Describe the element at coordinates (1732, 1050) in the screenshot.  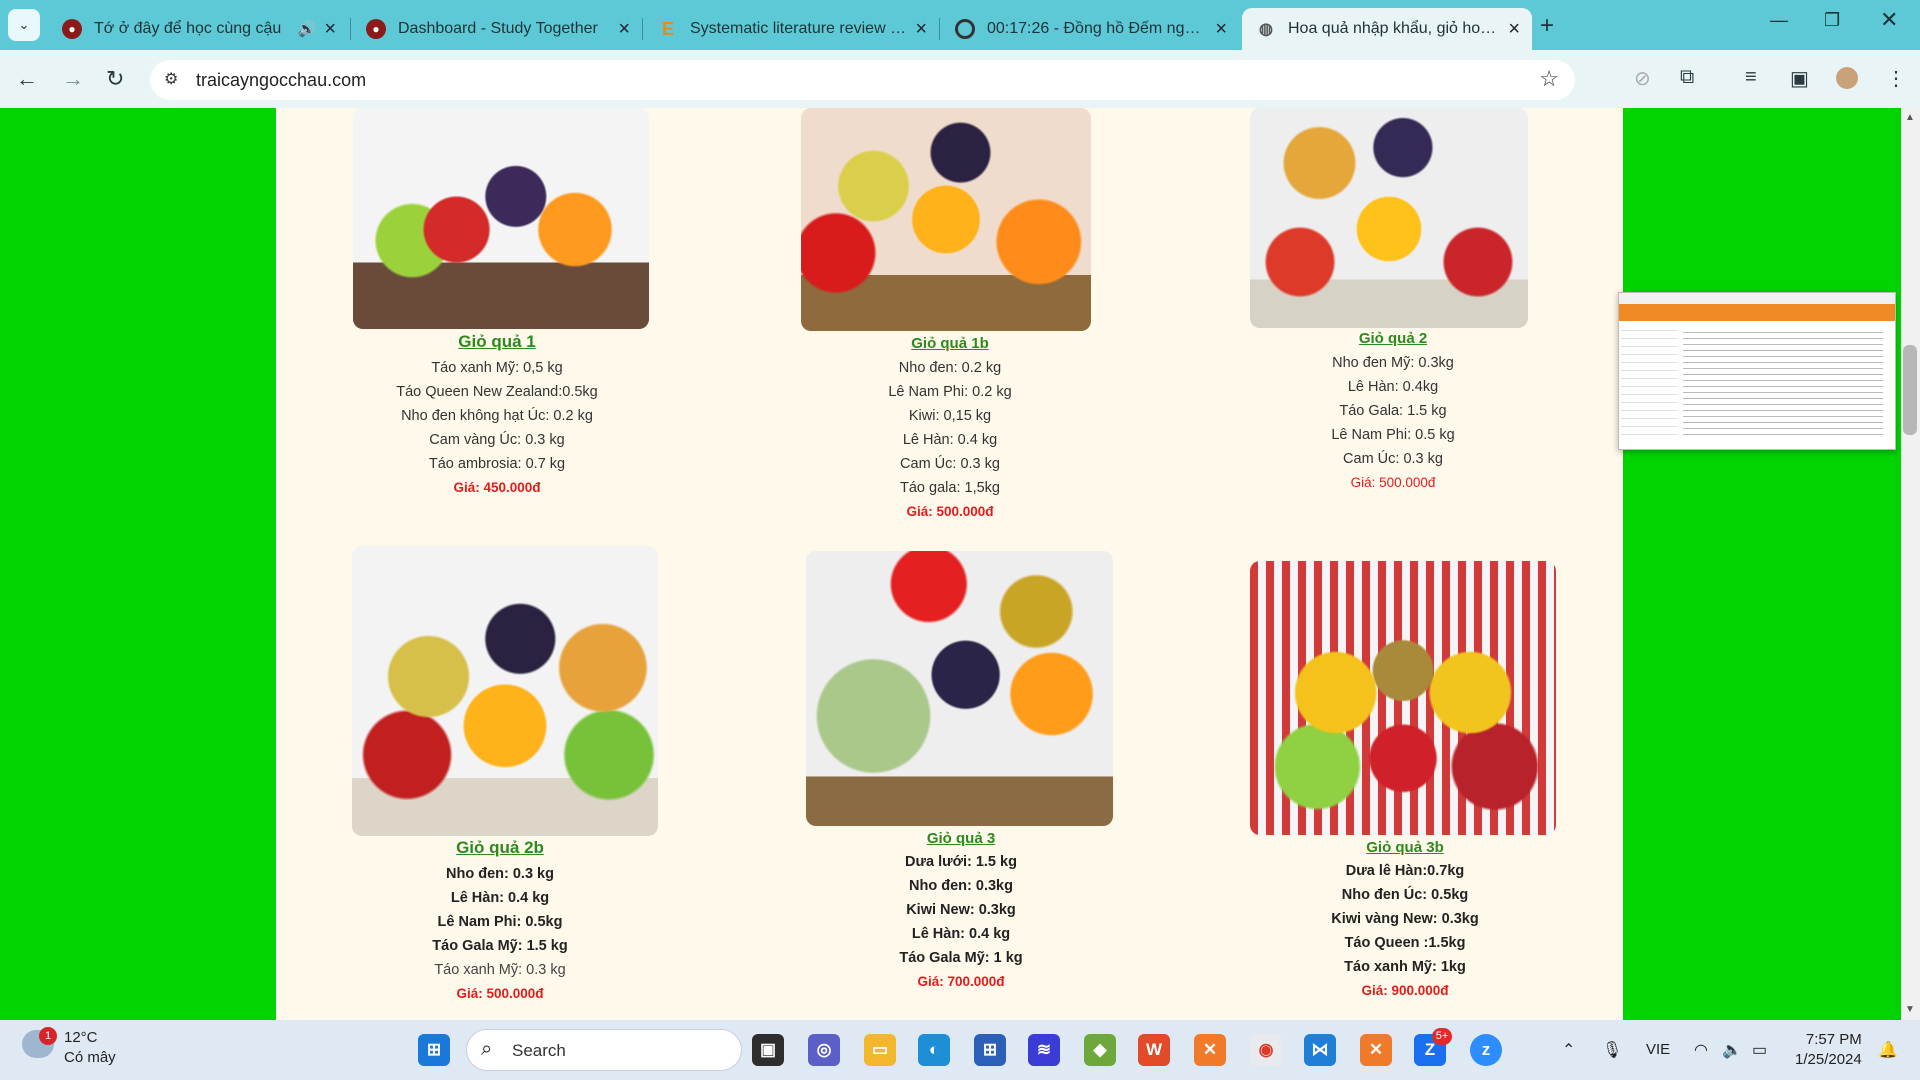
I see `volume-icon: 🔈` at that location.